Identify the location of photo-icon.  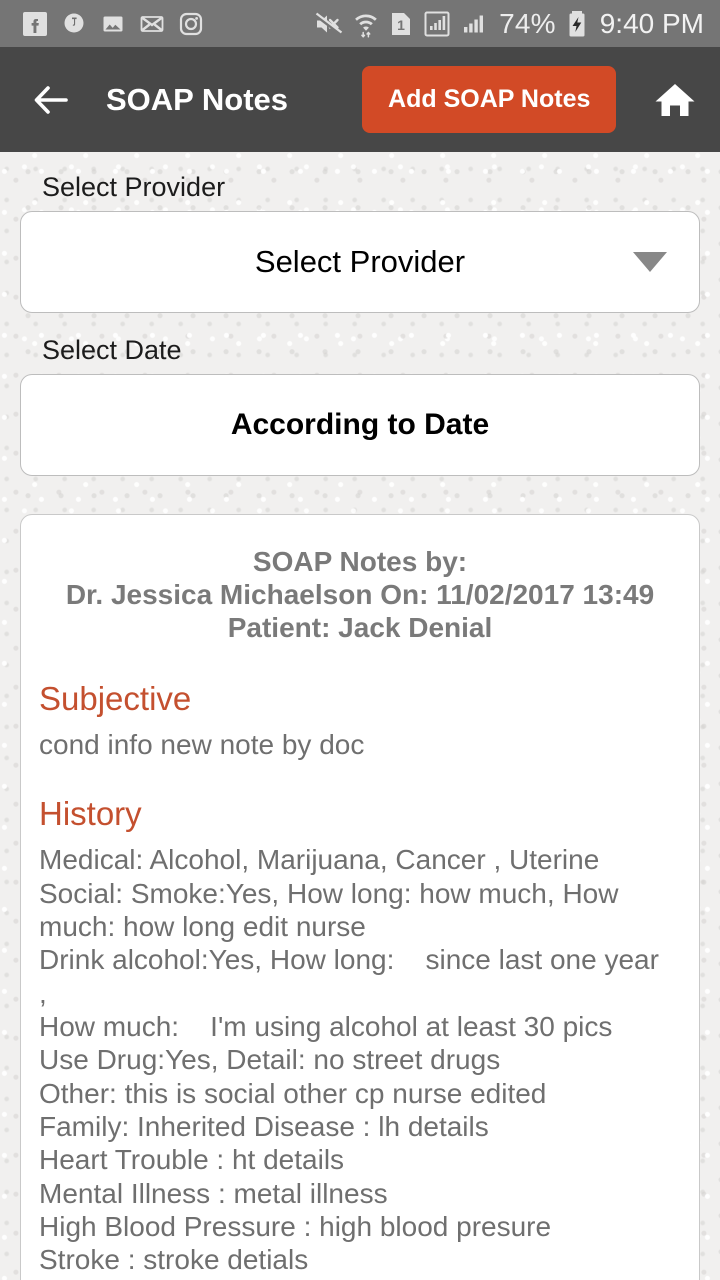
(113, 23).